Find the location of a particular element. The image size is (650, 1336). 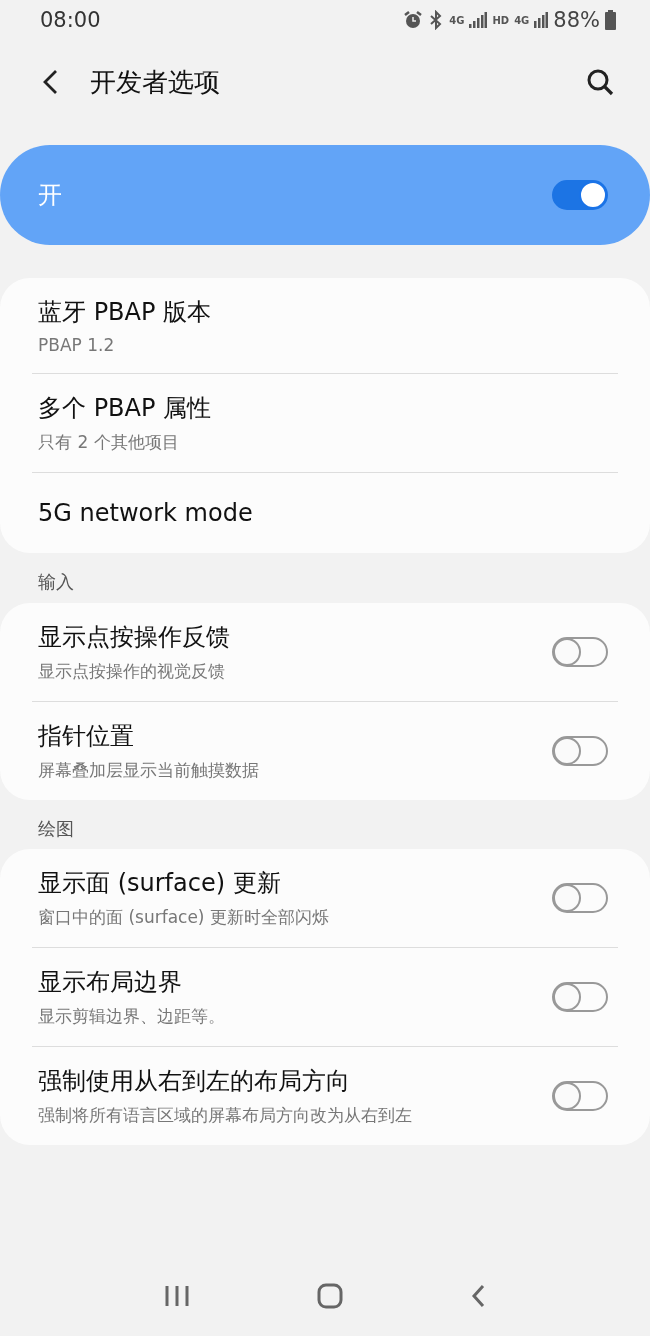

master-switch-label: 开 is located at coordinates (50, 195).